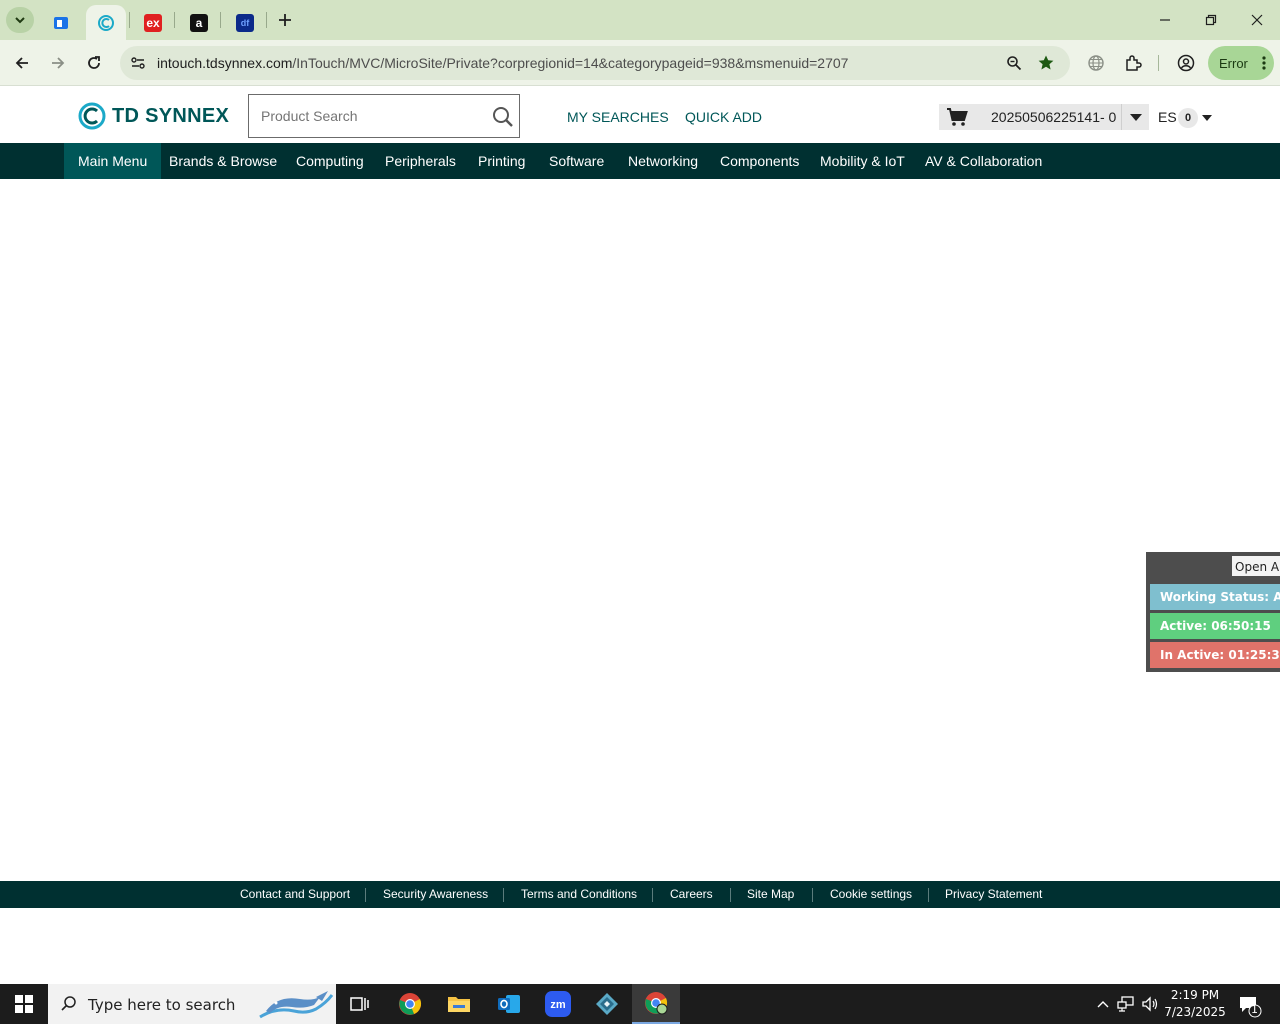  I want to click on plus-icon, so click(285, 20).